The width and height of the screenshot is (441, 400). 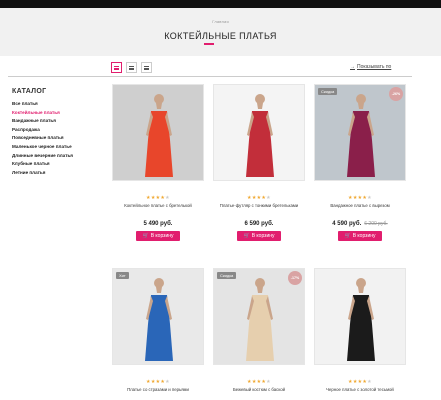 I want to click on product-price: 6 590 руб., so click(x=259, y=224).